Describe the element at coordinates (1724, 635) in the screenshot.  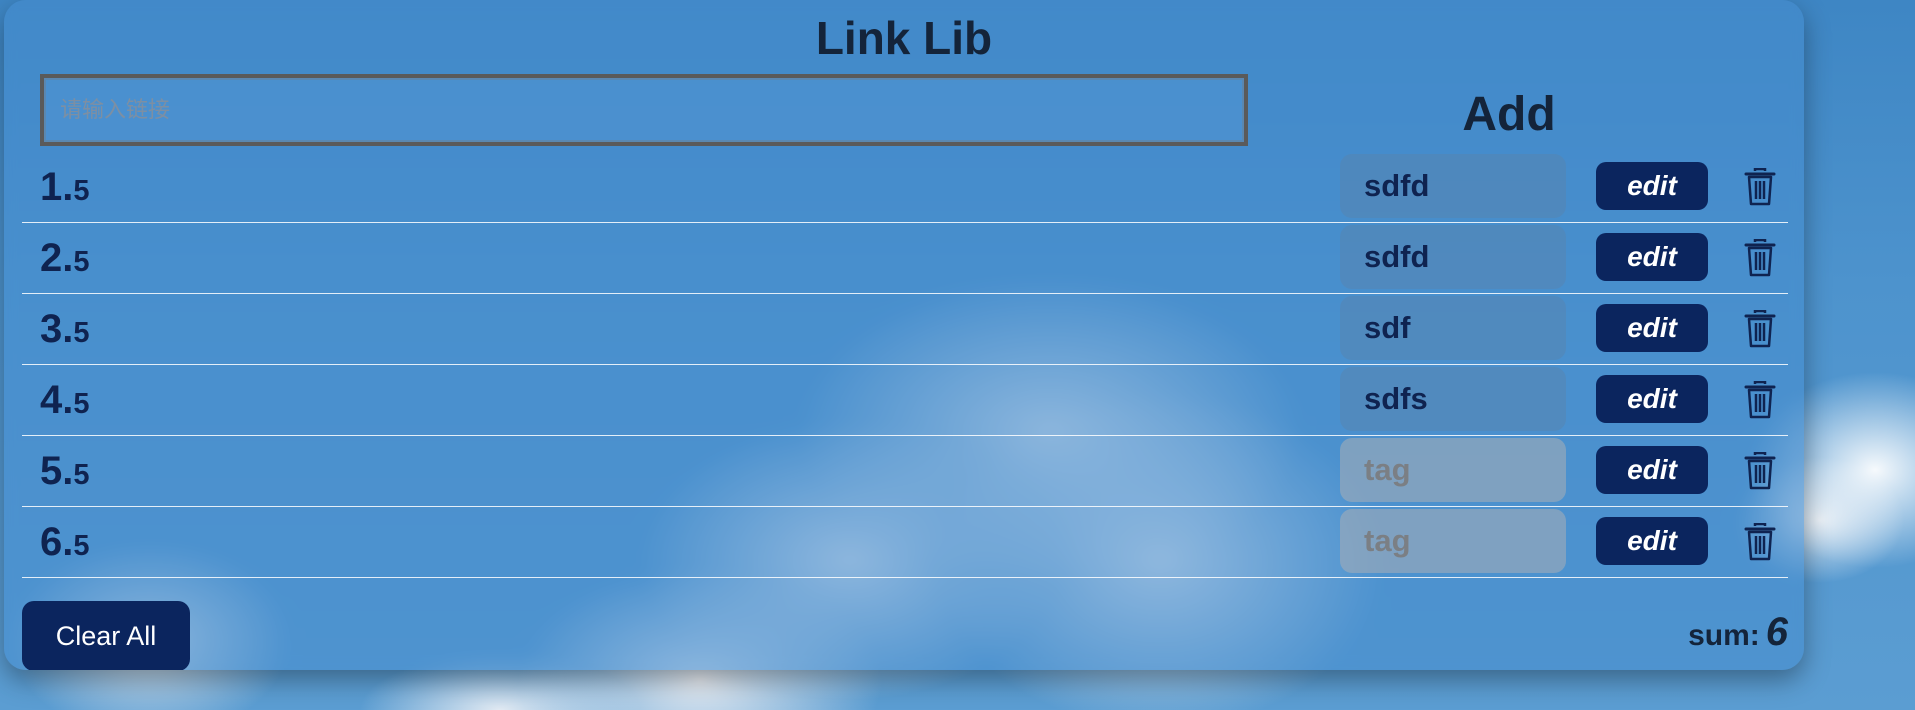
I see `sum-label: sum:` at that location.